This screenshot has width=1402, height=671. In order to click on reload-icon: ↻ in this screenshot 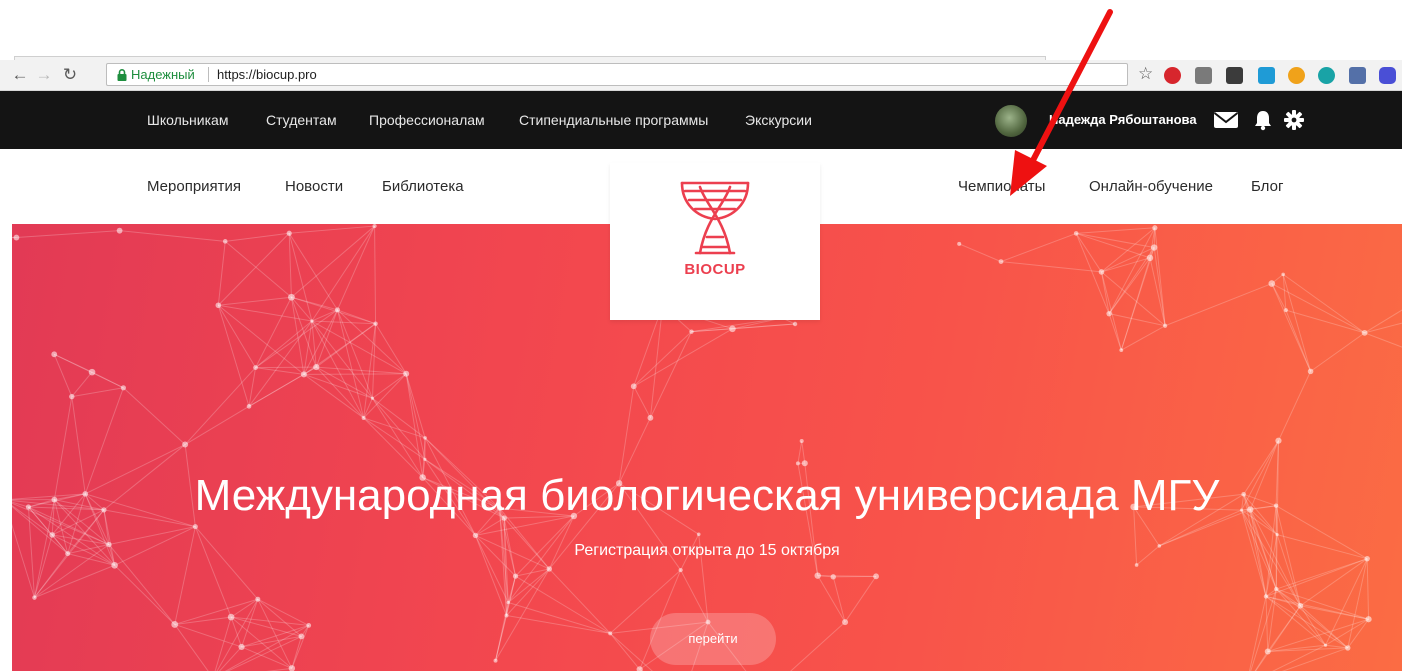, I will do `click(70, 75)`.